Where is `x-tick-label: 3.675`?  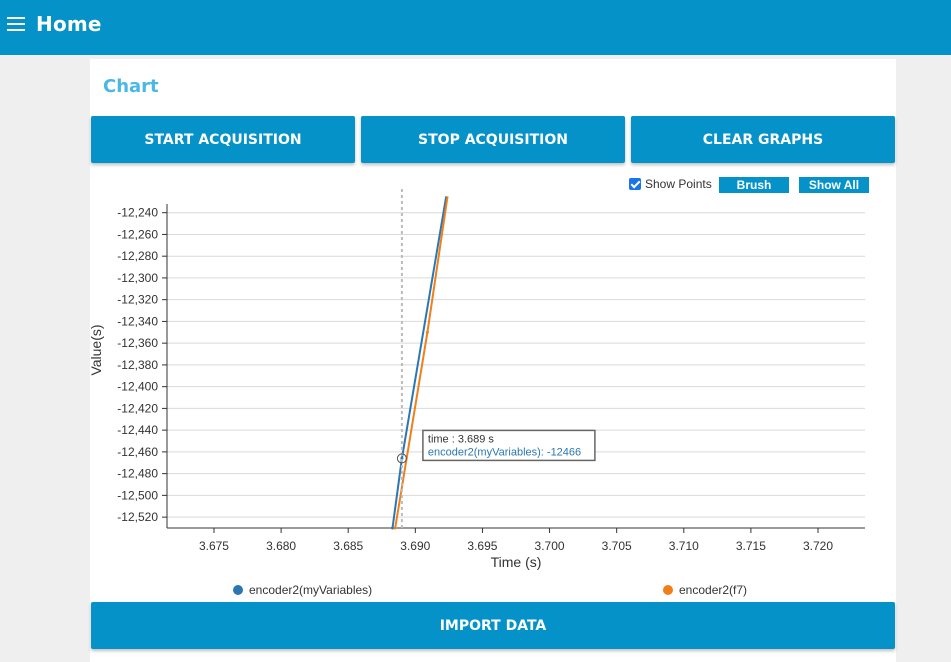
x-tick-label: 3.675 is located at coordinates (214, 546).